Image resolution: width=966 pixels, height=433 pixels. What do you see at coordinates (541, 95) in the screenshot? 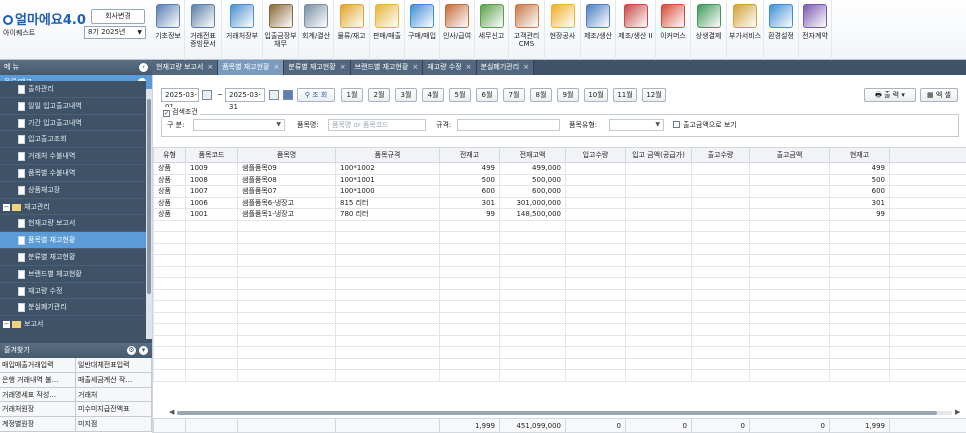
I see `month-button: 8월` at bounding box center [541, 95].